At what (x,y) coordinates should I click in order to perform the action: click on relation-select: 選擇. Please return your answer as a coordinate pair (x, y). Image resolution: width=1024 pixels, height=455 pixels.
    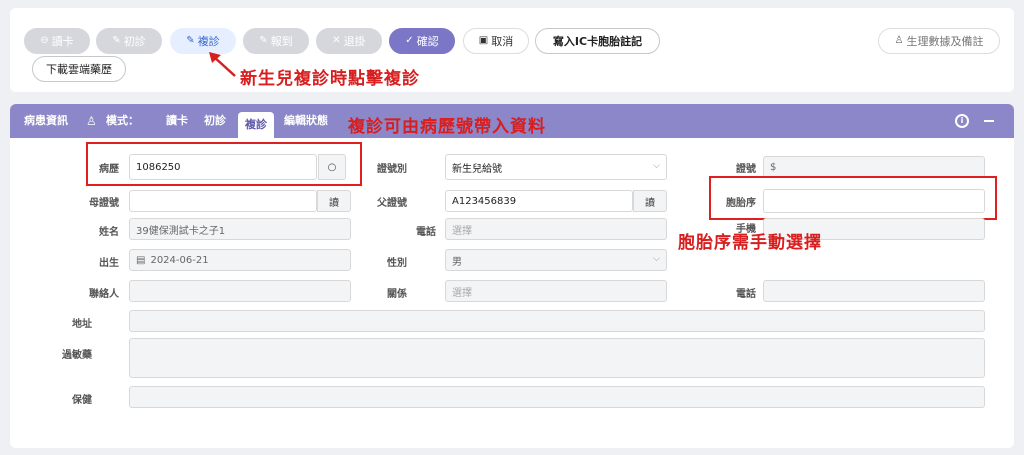
    Looking at the image, I should click on (556, 291).